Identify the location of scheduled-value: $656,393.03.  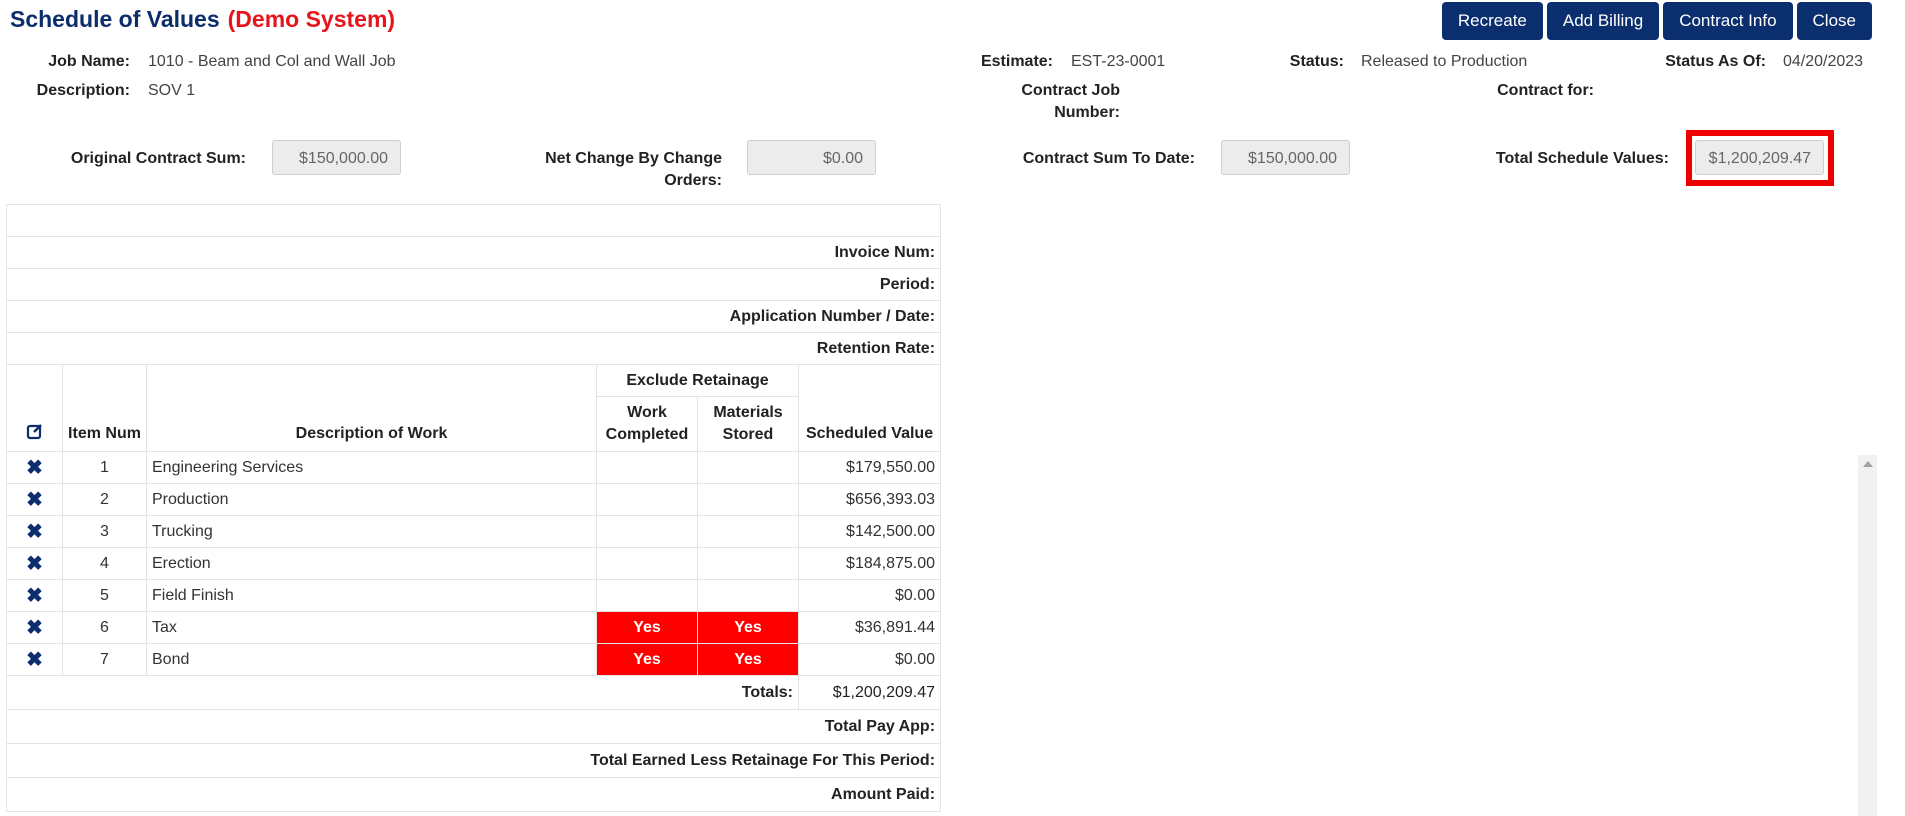
(869, 499).